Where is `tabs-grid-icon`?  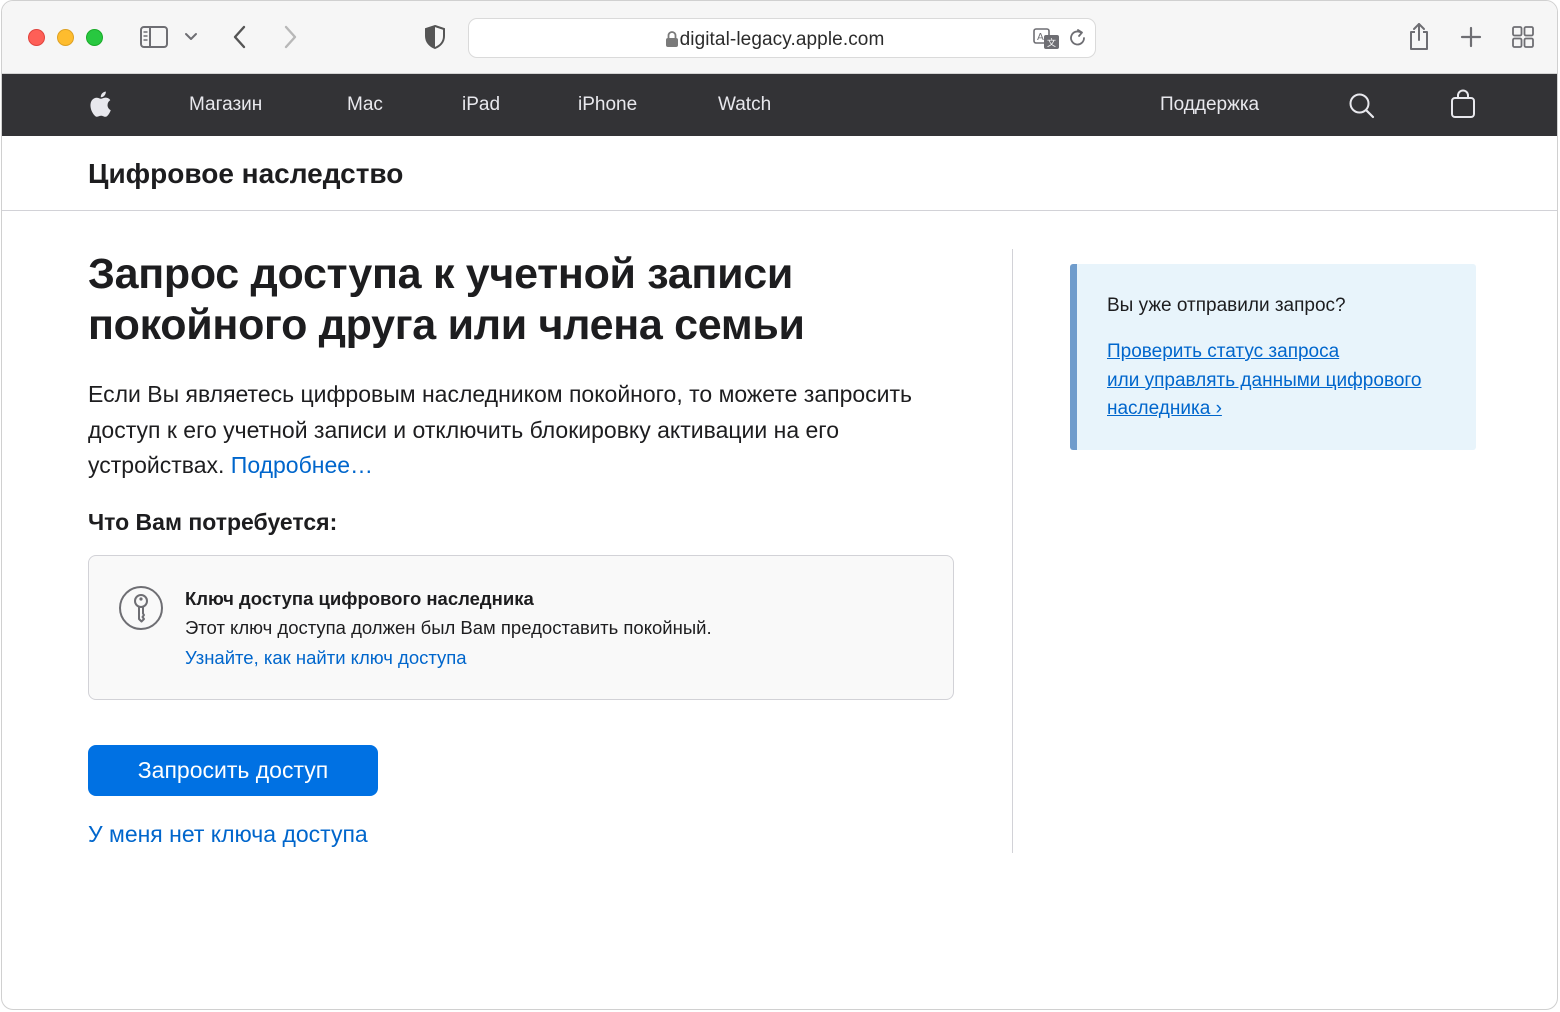
tabs-grid-icon is located at coordinates (1523, 37).